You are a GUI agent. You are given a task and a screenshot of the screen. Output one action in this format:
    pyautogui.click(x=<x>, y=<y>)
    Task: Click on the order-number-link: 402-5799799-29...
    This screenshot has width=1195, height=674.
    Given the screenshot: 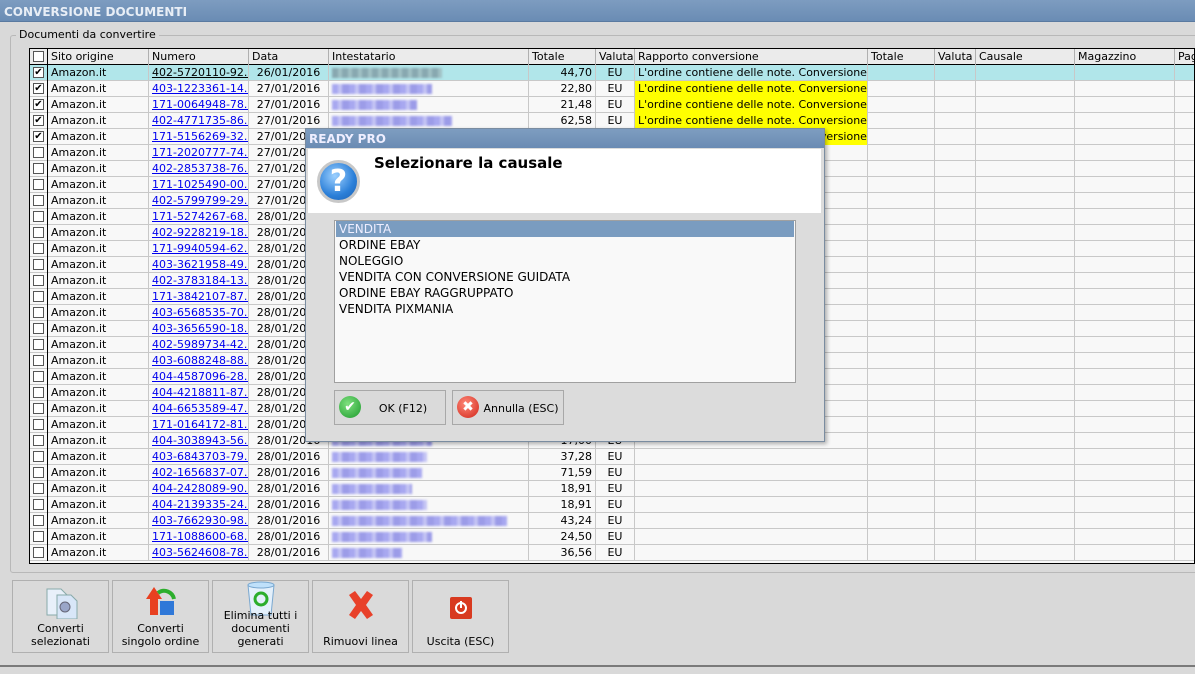 What is the action you would take?
    pyautogui.click(x=200, y=200)
    